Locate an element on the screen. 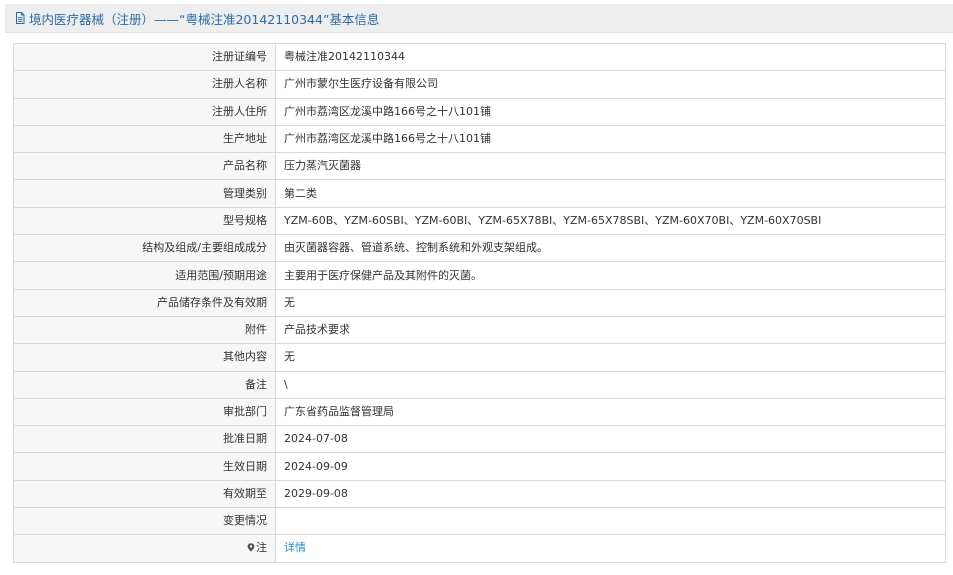 The height and width of the screenshot is (575, 953). note-label: 注 is located at coordinates (261, 548).